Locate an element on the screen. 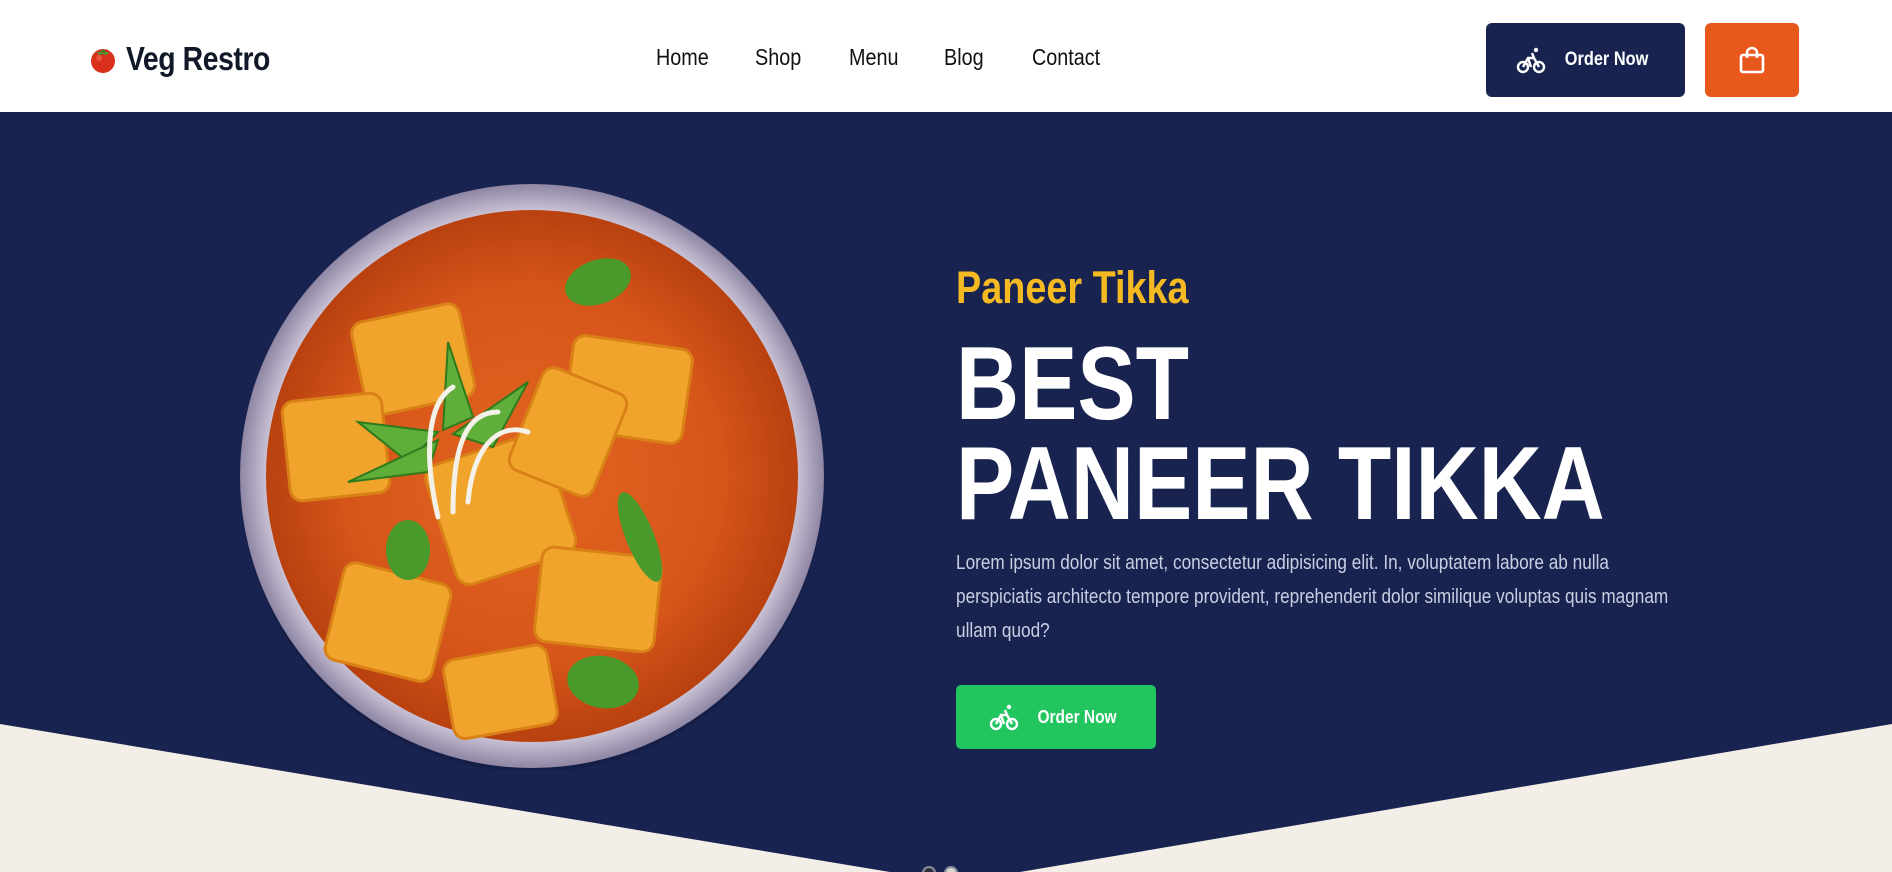 Image resolution: width=1892 pixels, height=872 pixels. hero-order-now-label: Order Now is located at coordinates (1077, 716).